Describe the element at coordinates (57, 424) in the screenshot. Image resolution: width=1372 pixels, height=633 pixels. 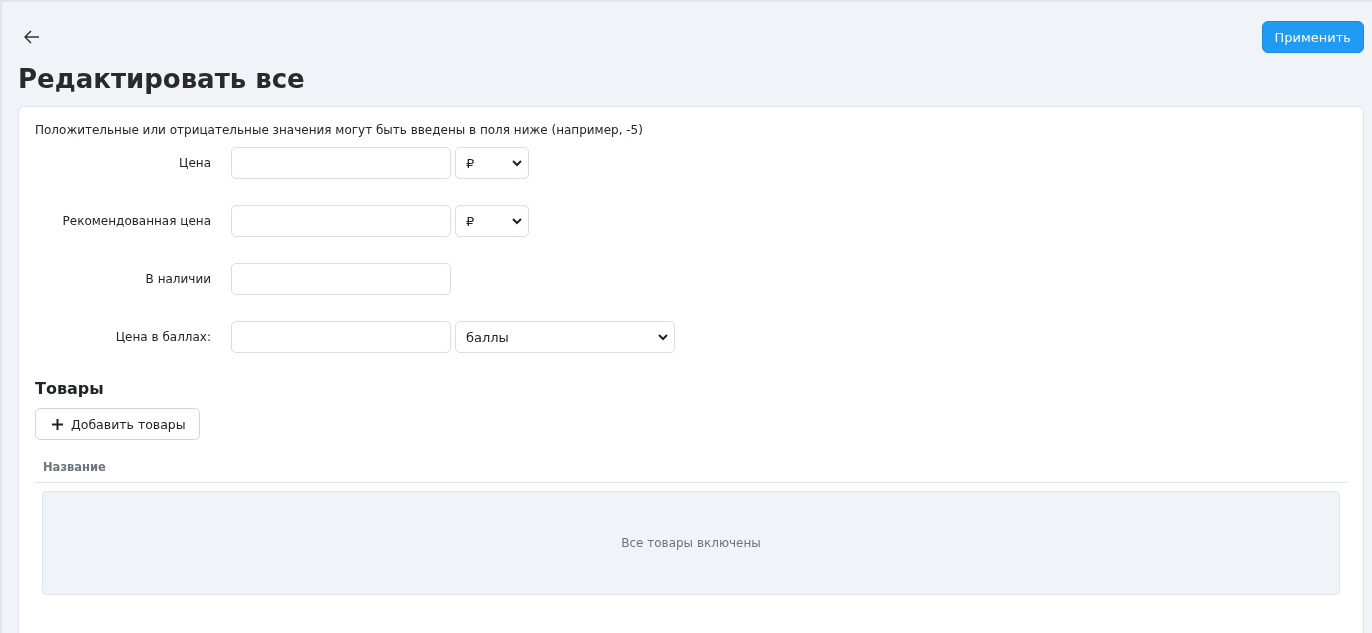
I see `plus-icon` at that location.